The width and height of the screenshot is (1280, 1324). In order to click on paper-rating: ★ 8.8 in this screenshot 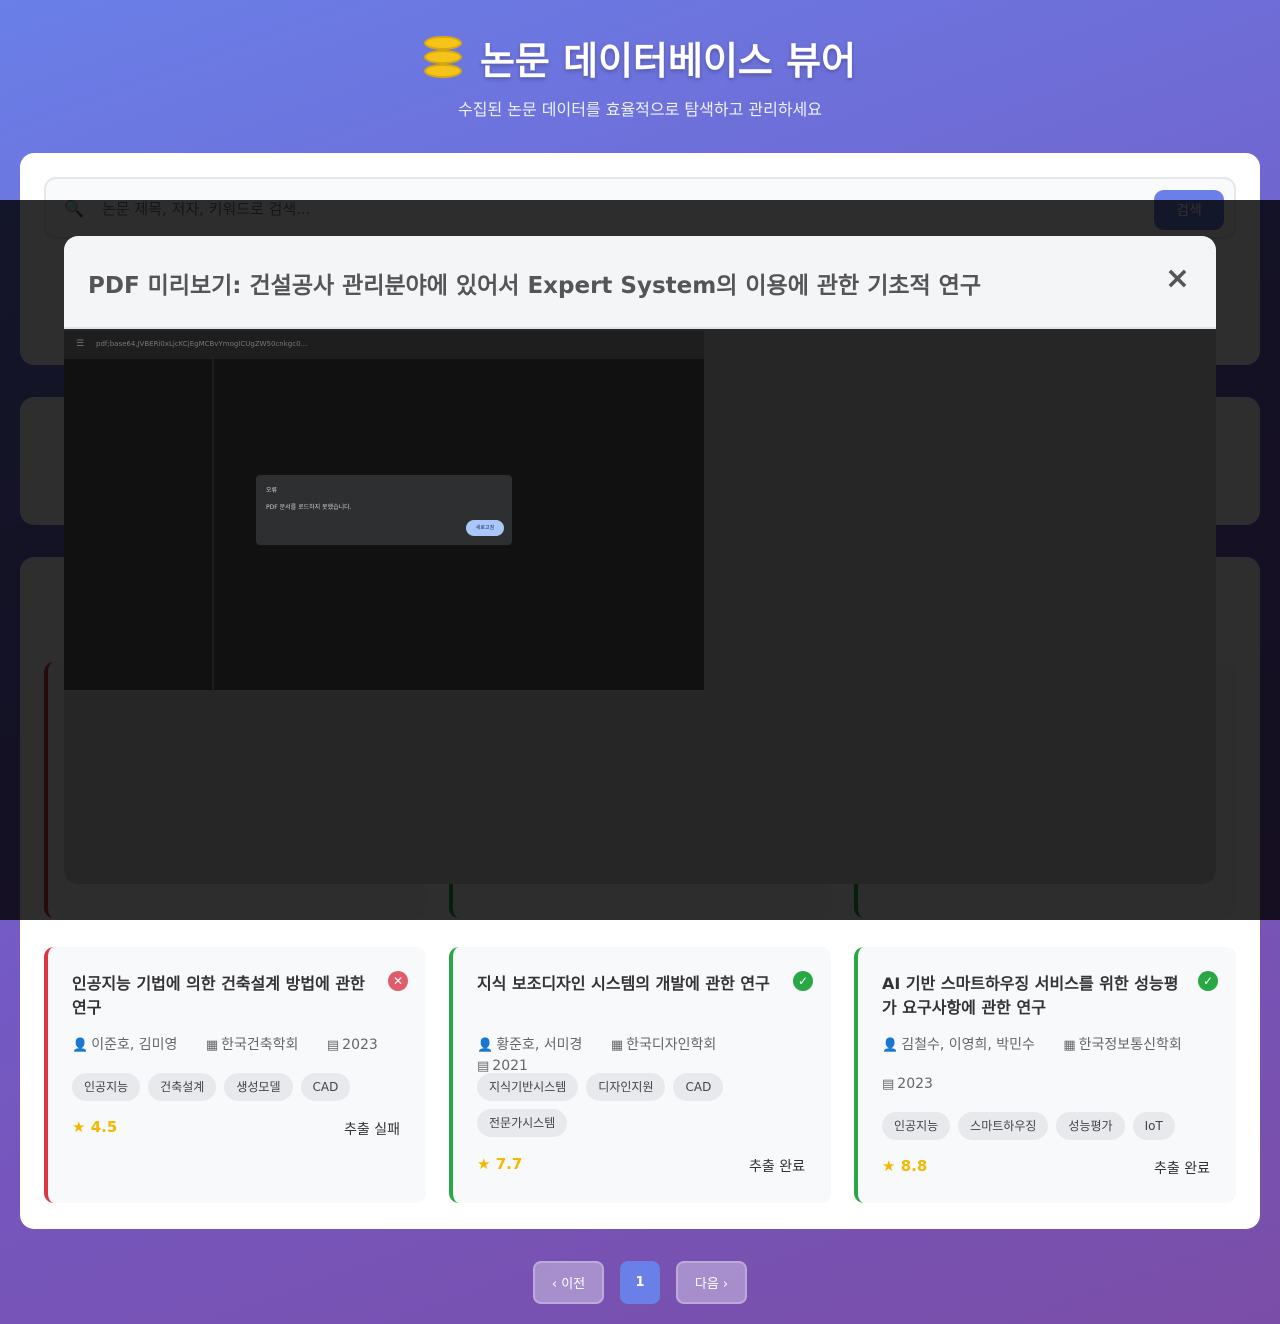, I will do `click(904, 1166)`.